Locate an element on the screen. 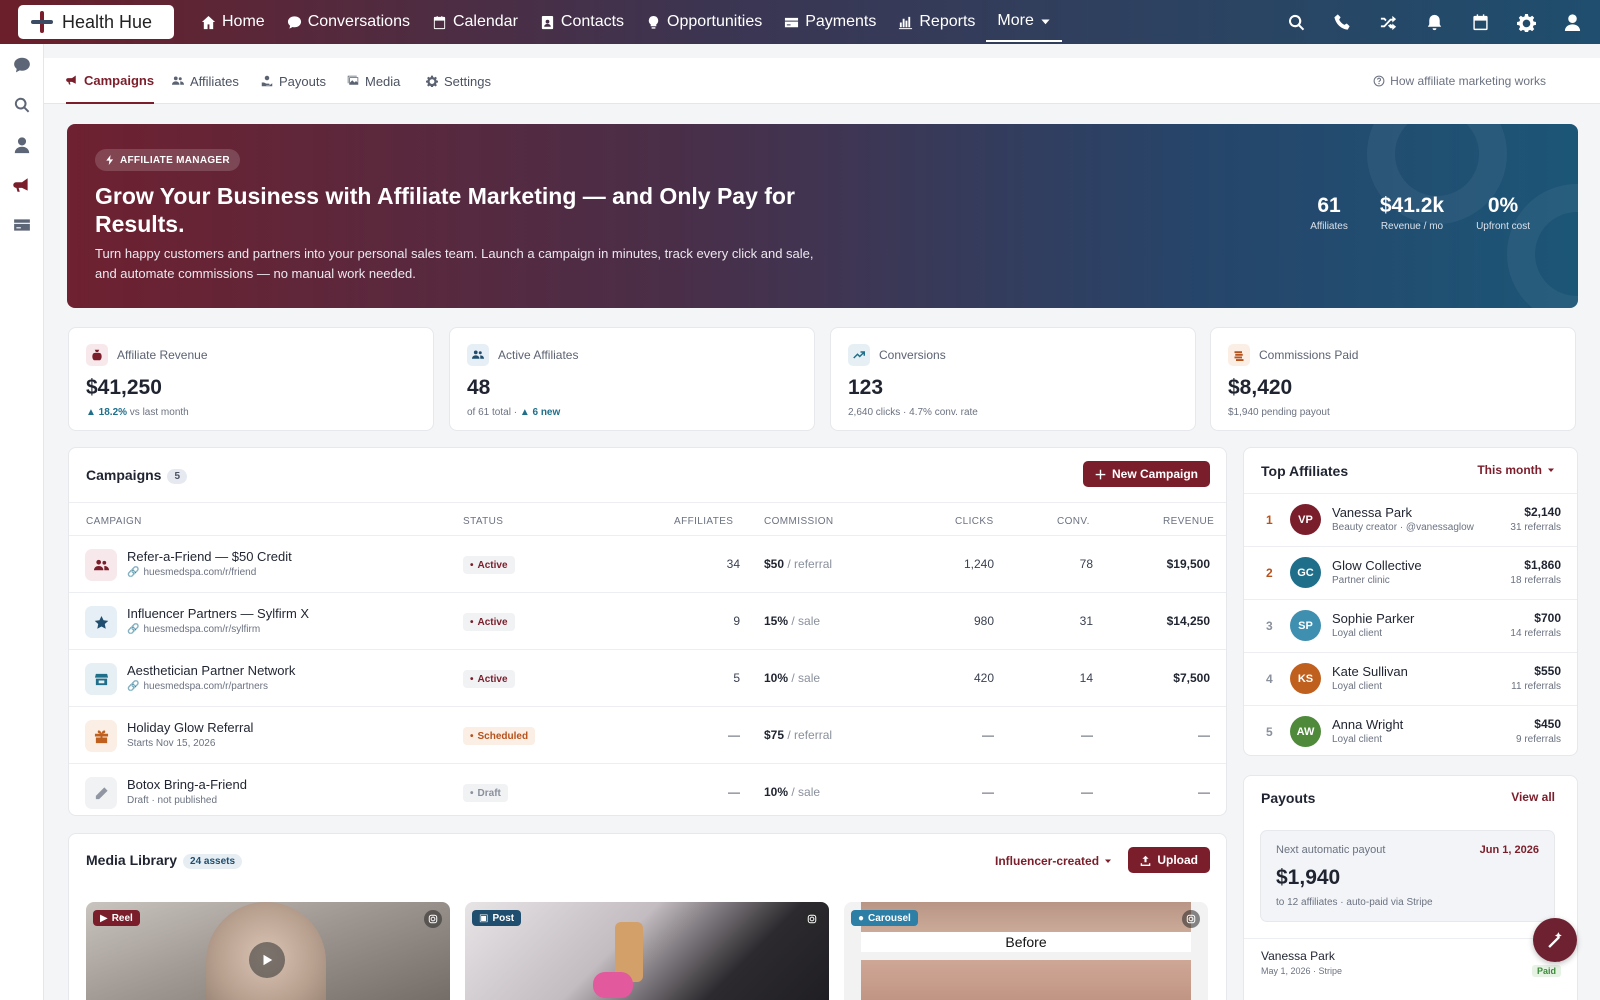  next-payout-details: to 12 affiliates · auto-paid via Stripe is located at coordinates (1354, 902).